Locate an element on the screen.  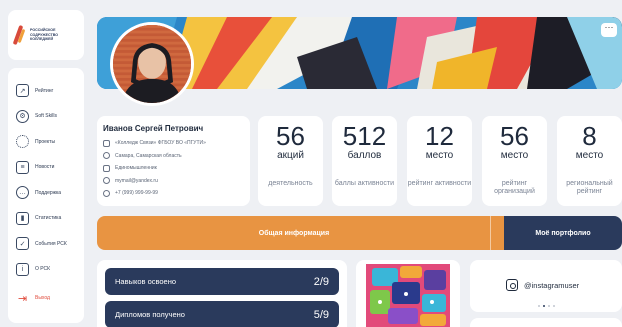
logo-text: РОССИЙСКОЕ СОДРУЖЕСТВО КОЛЛЕДЖЕЙ is located at coordinates (44, 35).